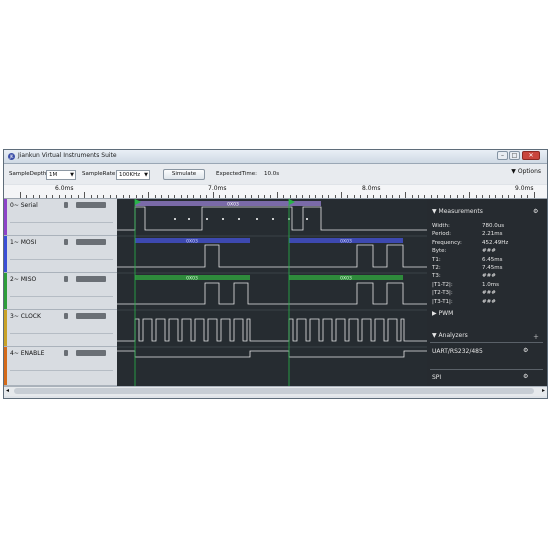  What do you see at coordinates (192, 242) in the screenshot?
I see `mosi-bus-label: 0X03` at bounding box center [192, 242].